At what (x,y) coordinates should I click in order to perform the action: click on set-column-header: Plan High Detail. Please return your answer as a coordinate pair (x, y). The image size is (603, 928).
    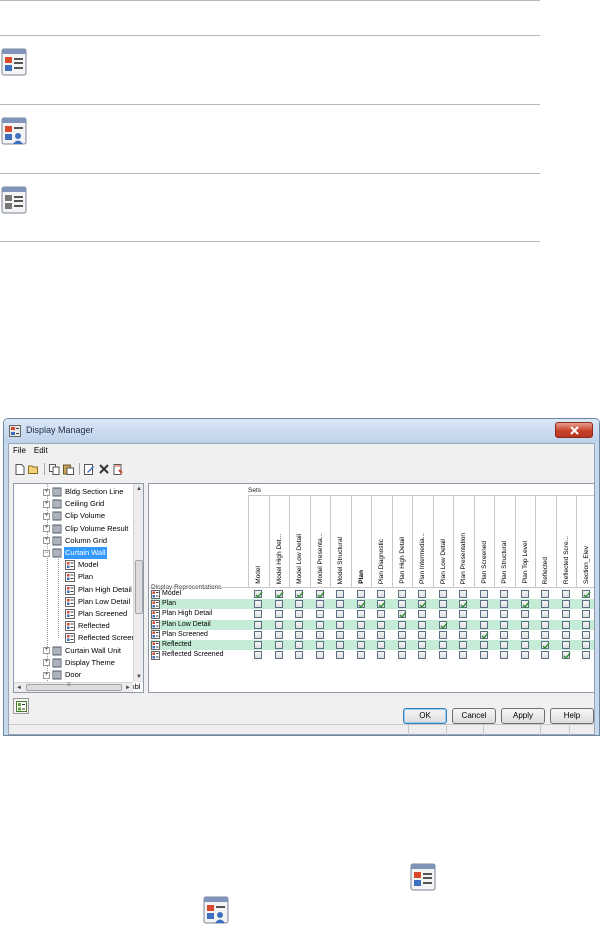
    Looking at the image, I should click on (401, 541).